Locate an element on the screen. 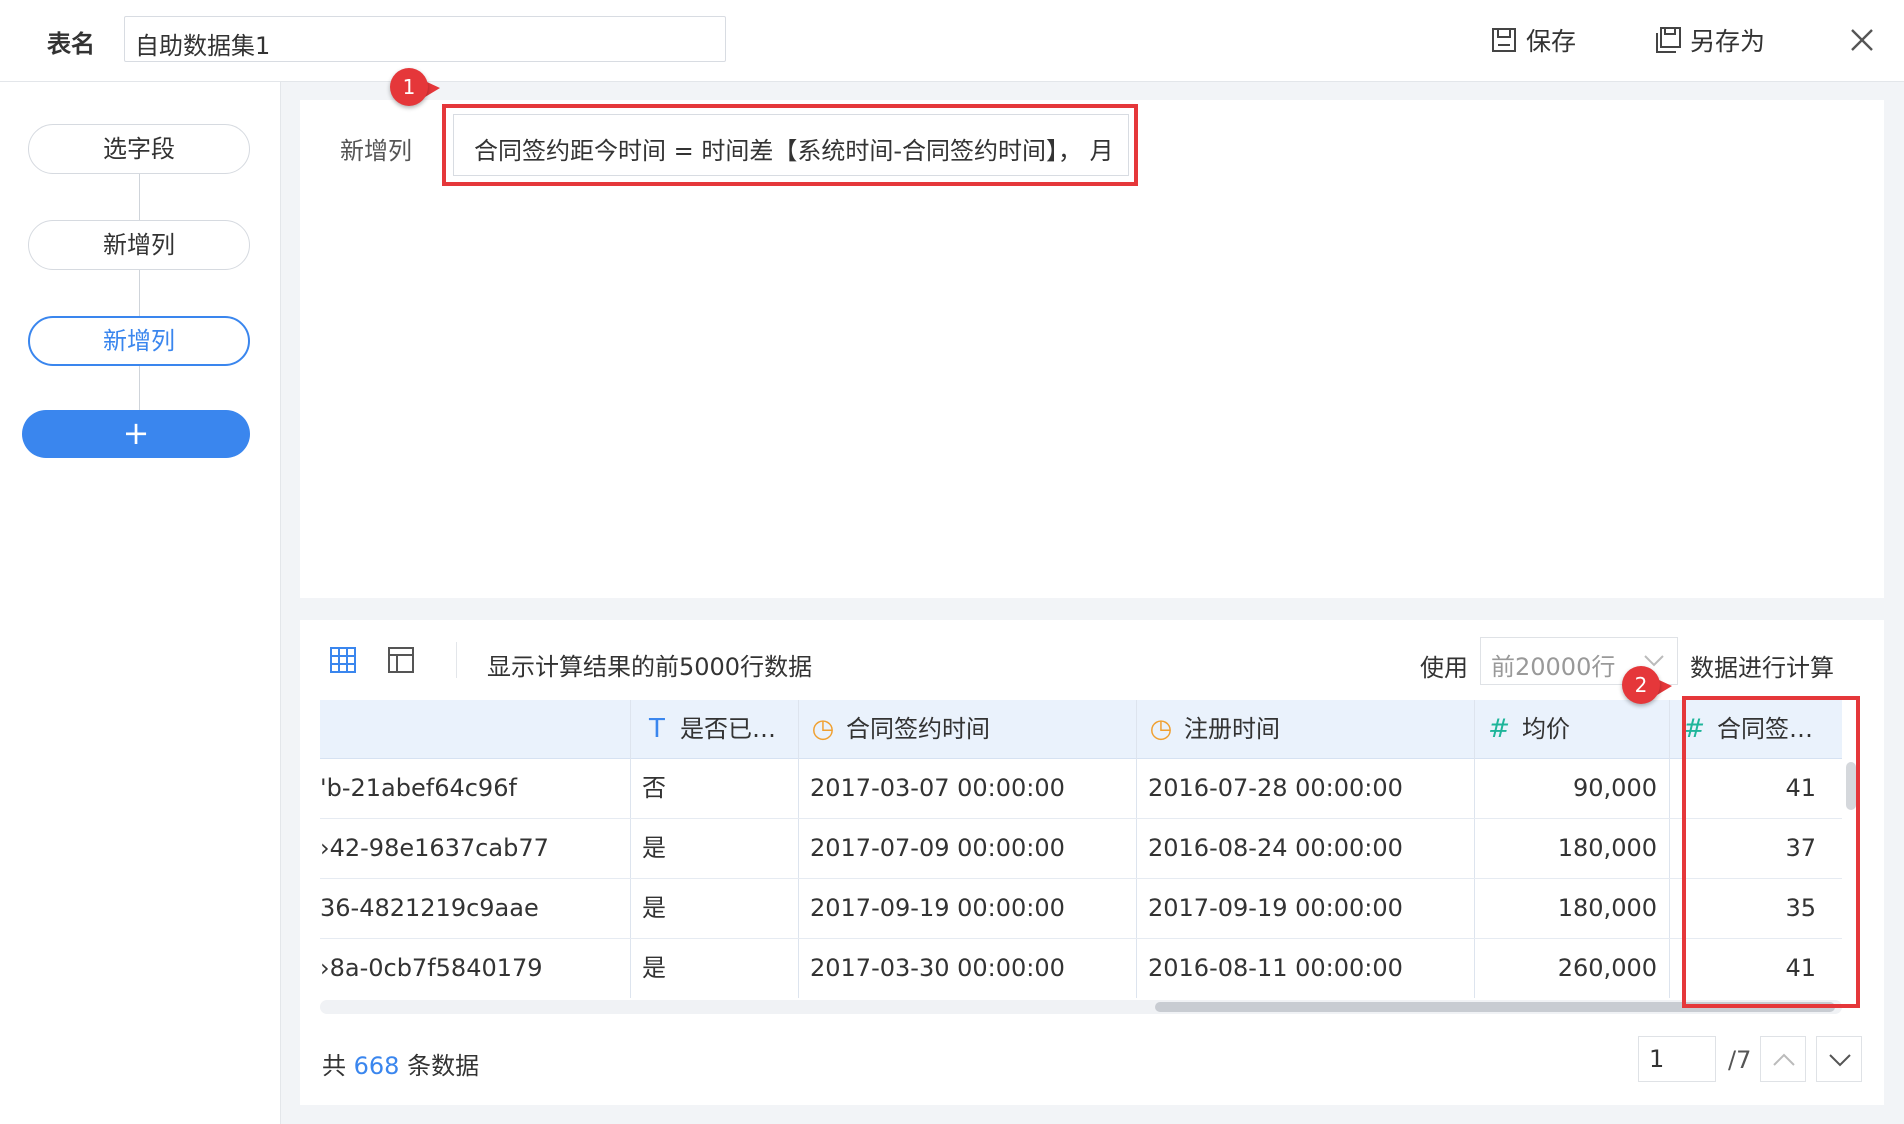  table-cell: 2017-03-07 00:00:00 is located at coordinates (937, 788).